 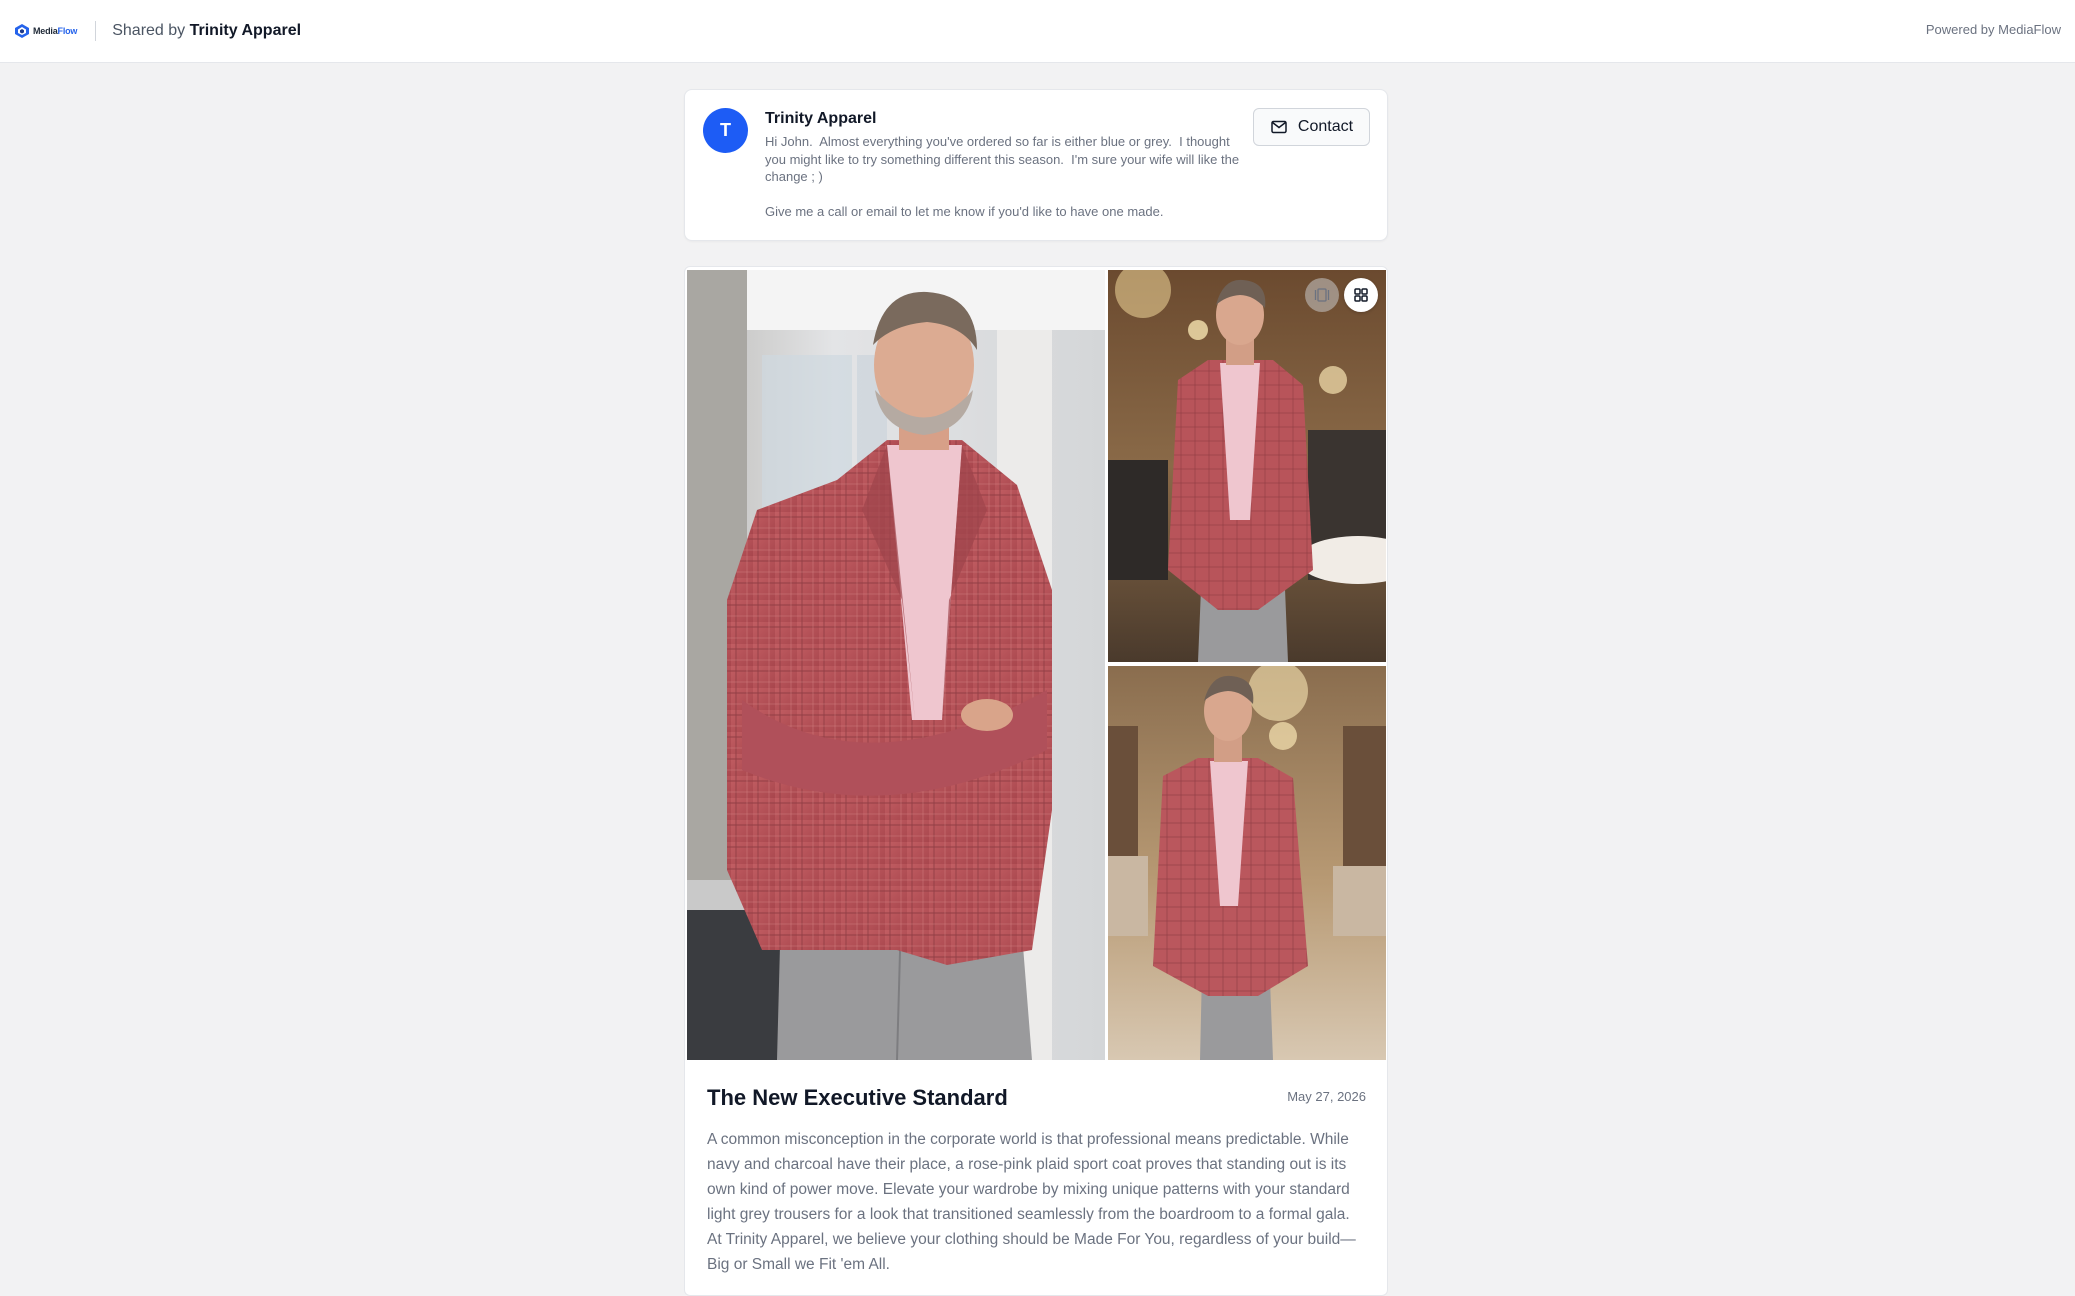 What do you see at coordinates (22, 31) in the screenshot?
I see `mediaflow-logo-icon` at bounding box center [22, 31].